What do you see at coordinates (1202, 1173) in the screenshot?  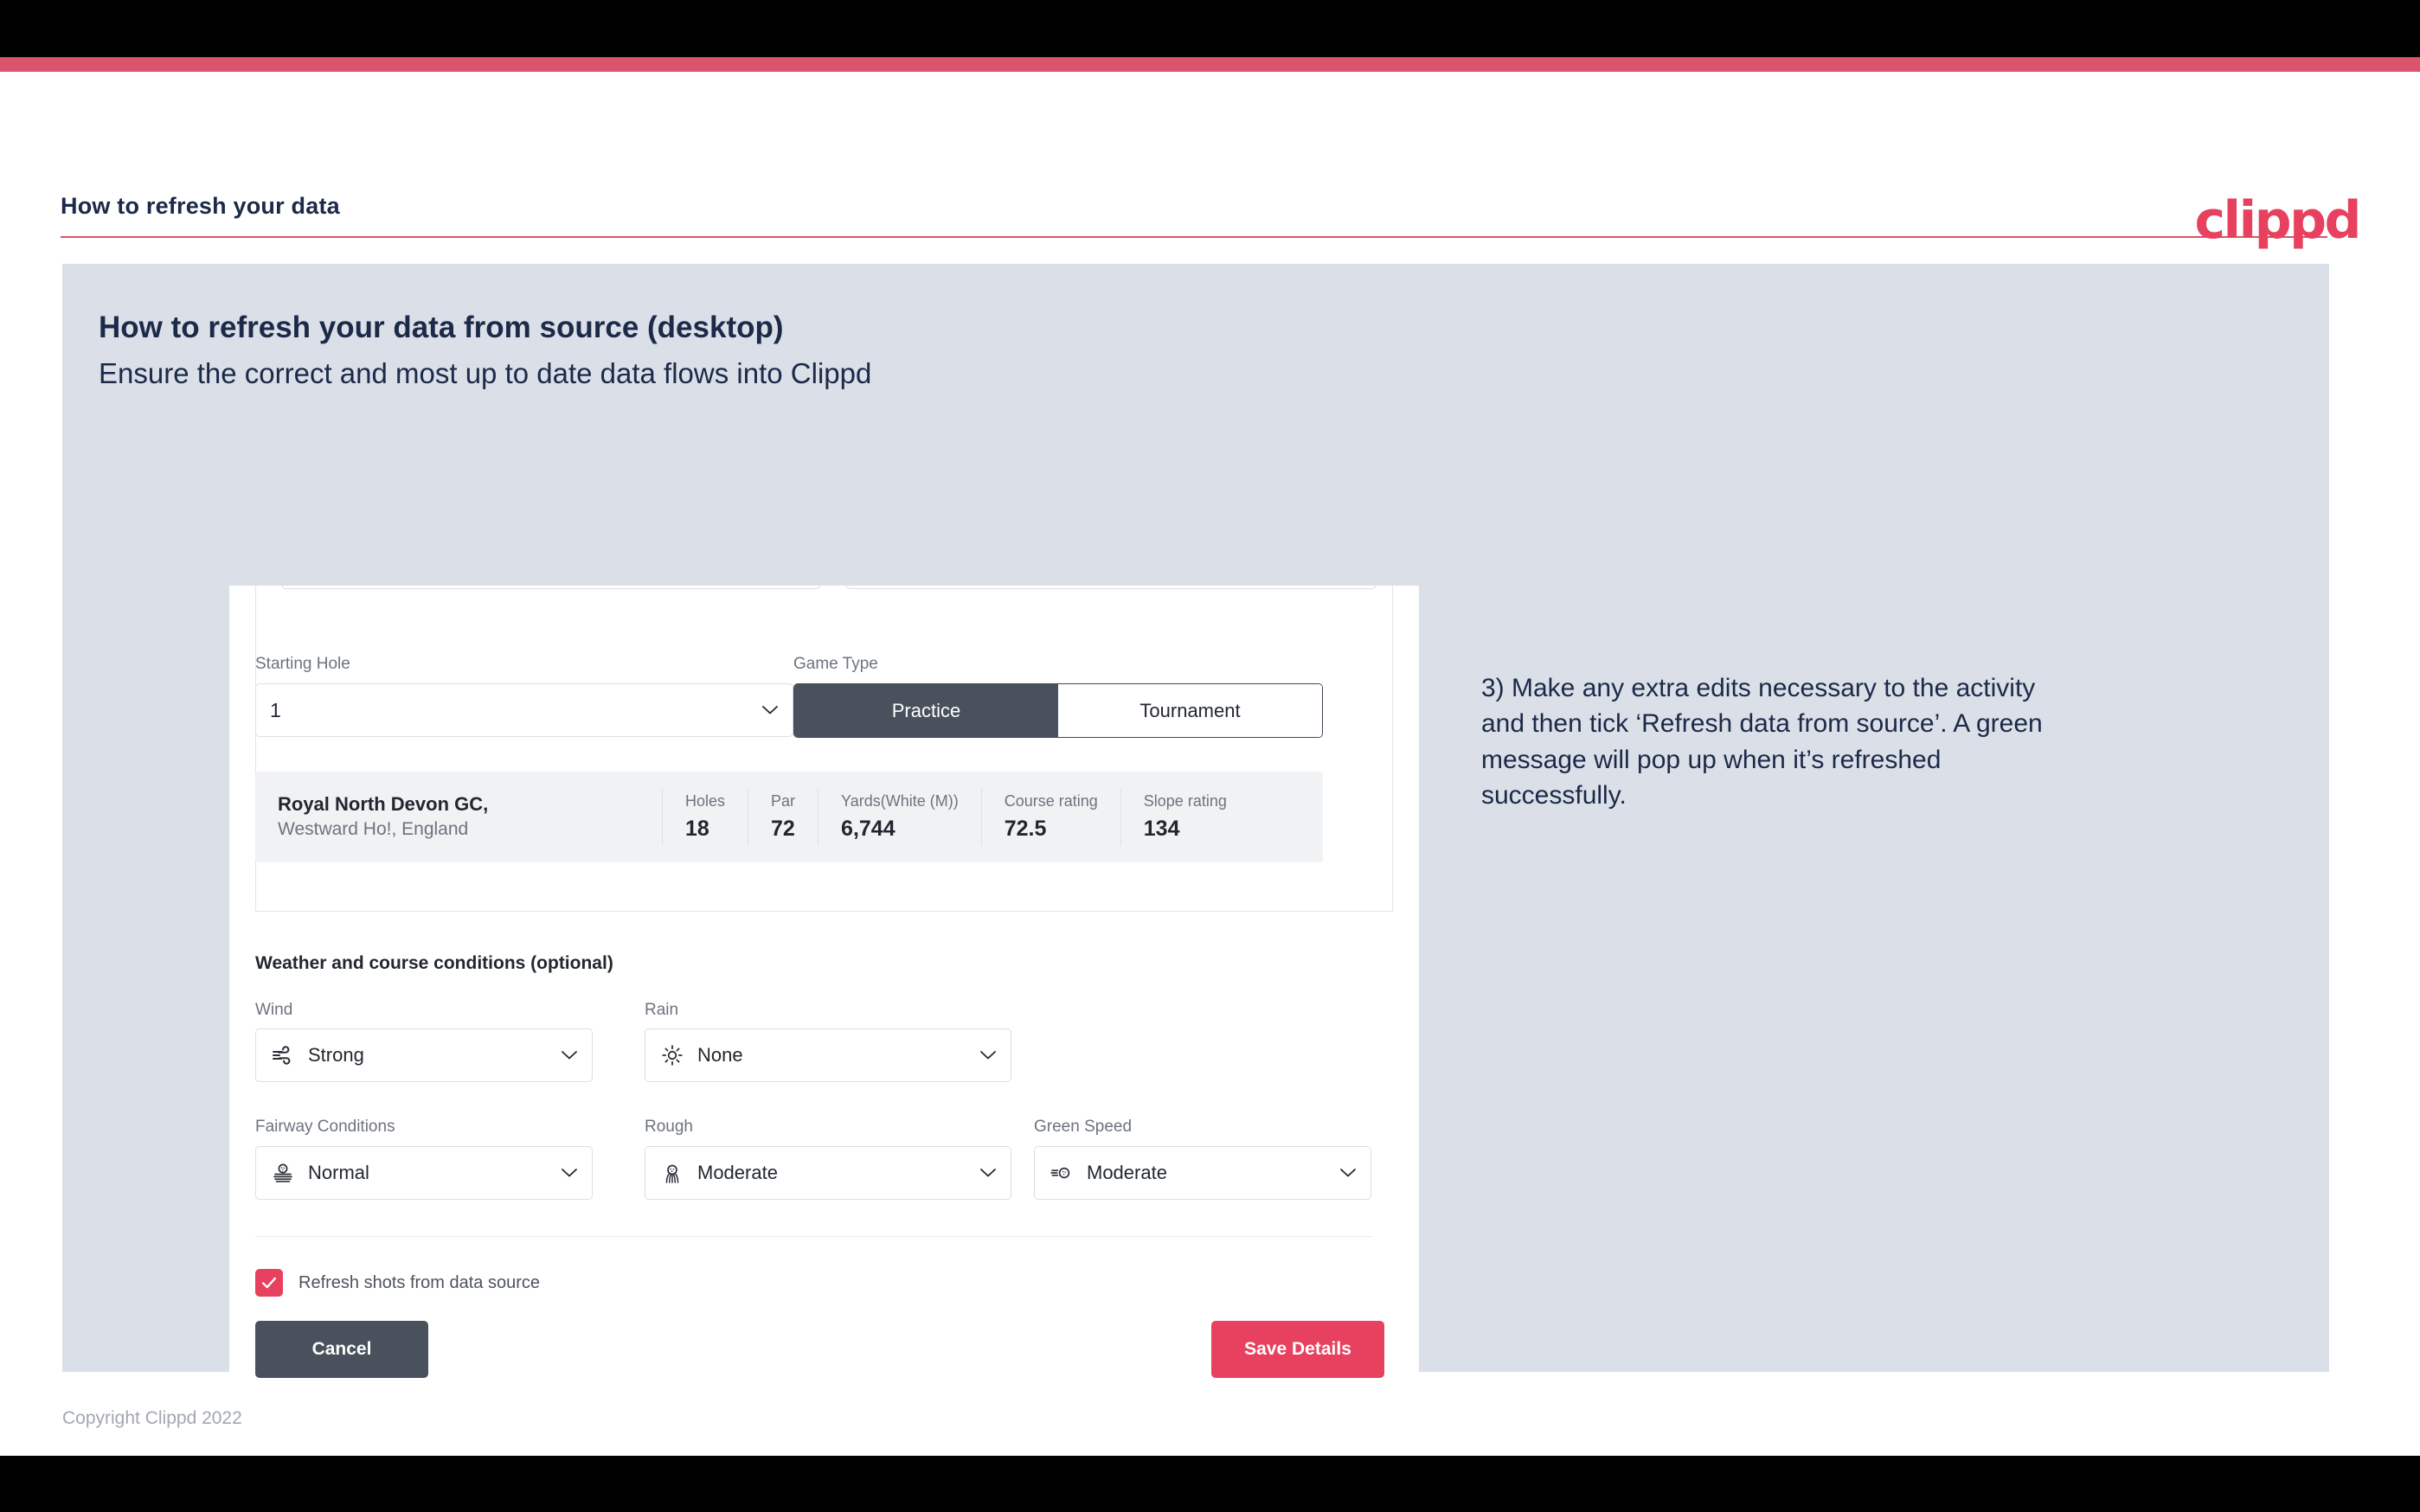 I see `green-speed-select: Moderate` at bounding box center [1202, 1173].